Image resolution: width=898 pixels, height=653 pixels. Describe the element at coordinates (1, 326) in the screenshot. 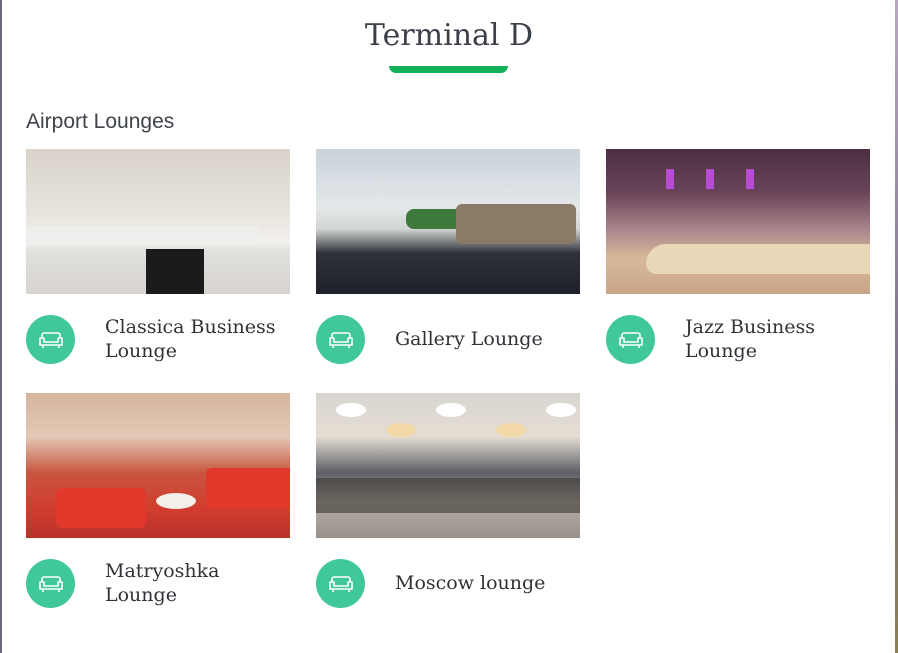

I see `window-edge-left` at that location.